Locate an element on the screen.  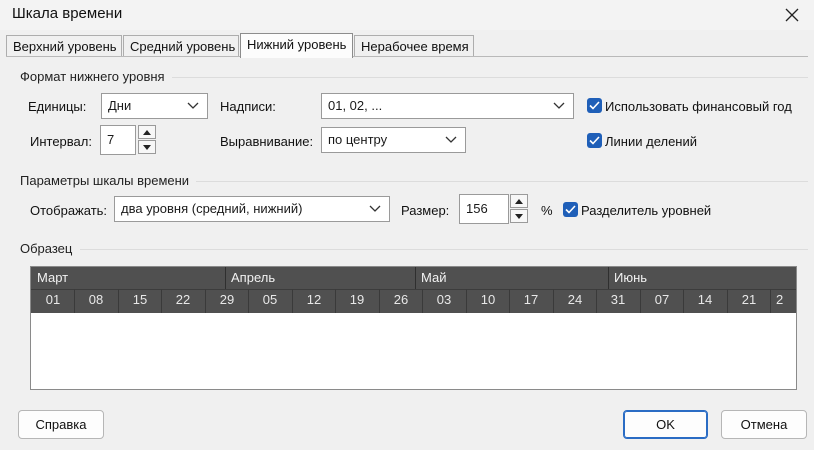
units-select: Дни is located at coordinates (154, 106).